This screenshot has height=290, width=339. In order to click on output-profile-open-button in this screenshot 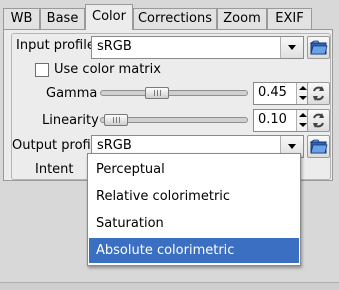, I will do `click(318, 146)`.